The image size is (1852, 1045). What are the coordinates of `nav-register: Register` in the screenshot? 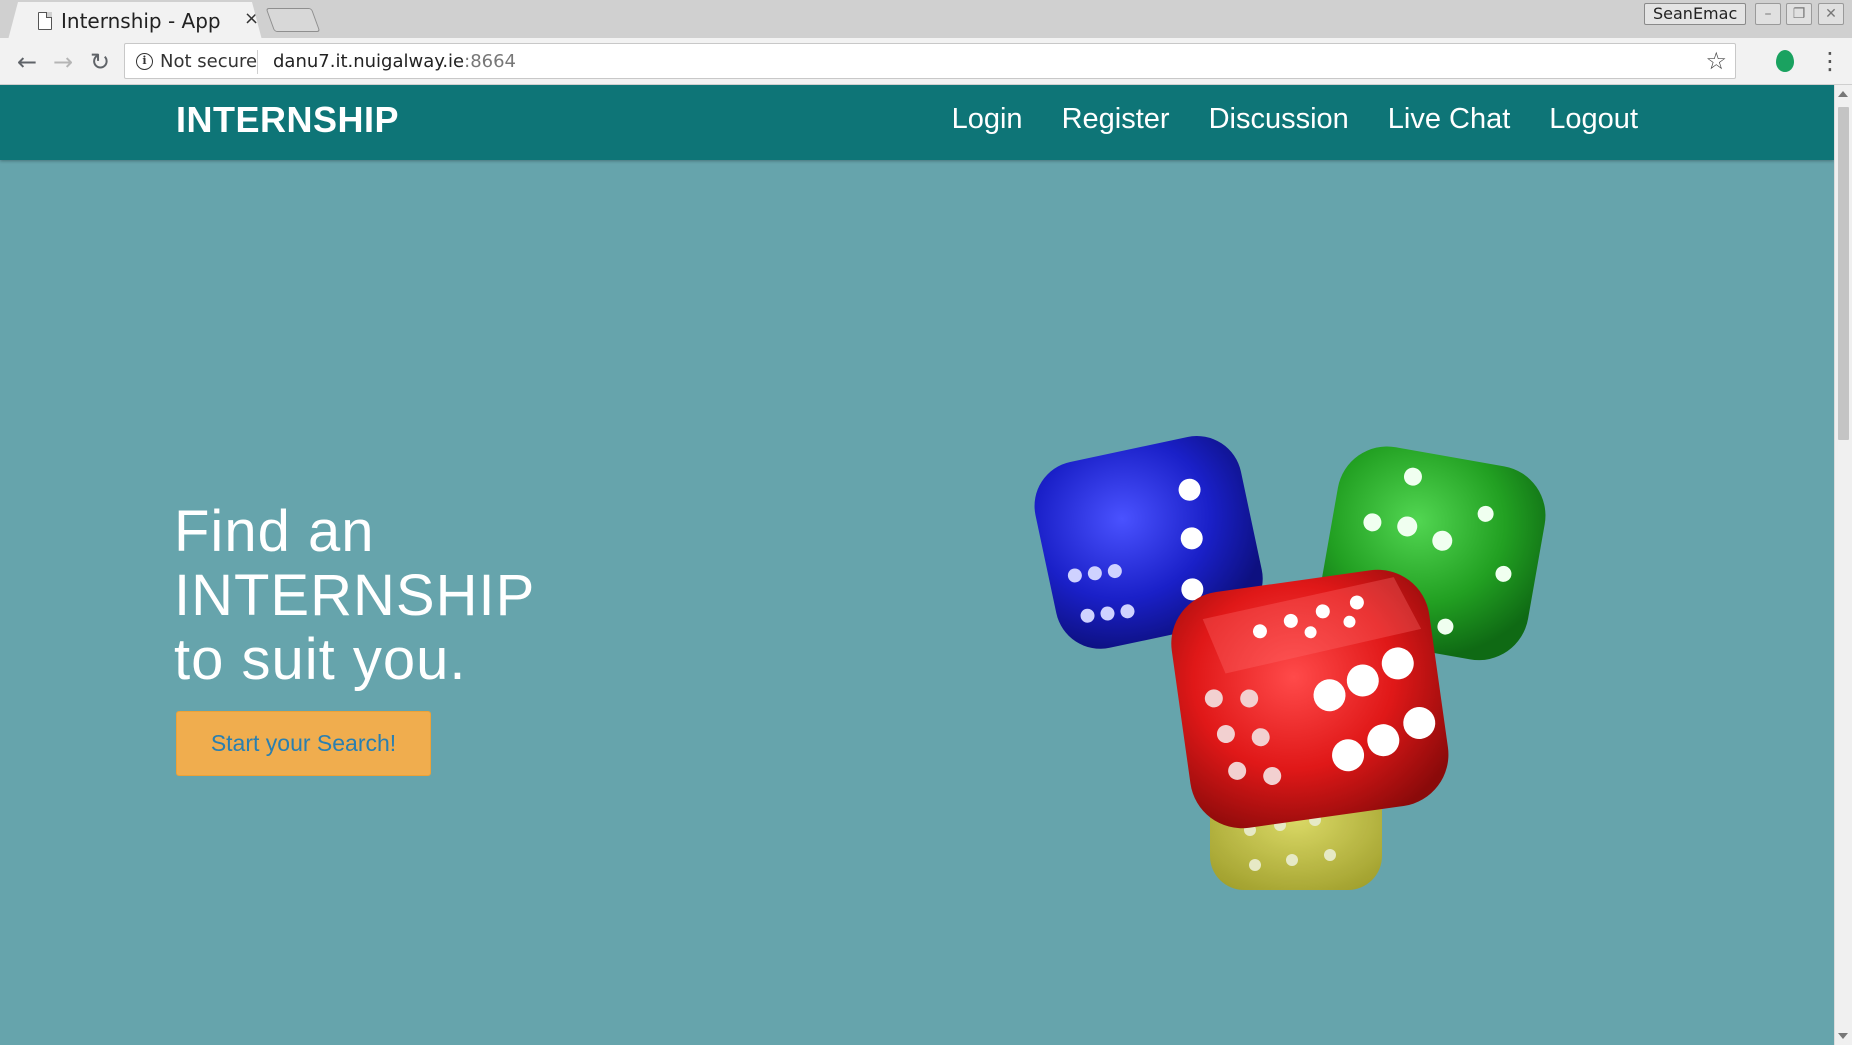 It's located at (1116, 119).